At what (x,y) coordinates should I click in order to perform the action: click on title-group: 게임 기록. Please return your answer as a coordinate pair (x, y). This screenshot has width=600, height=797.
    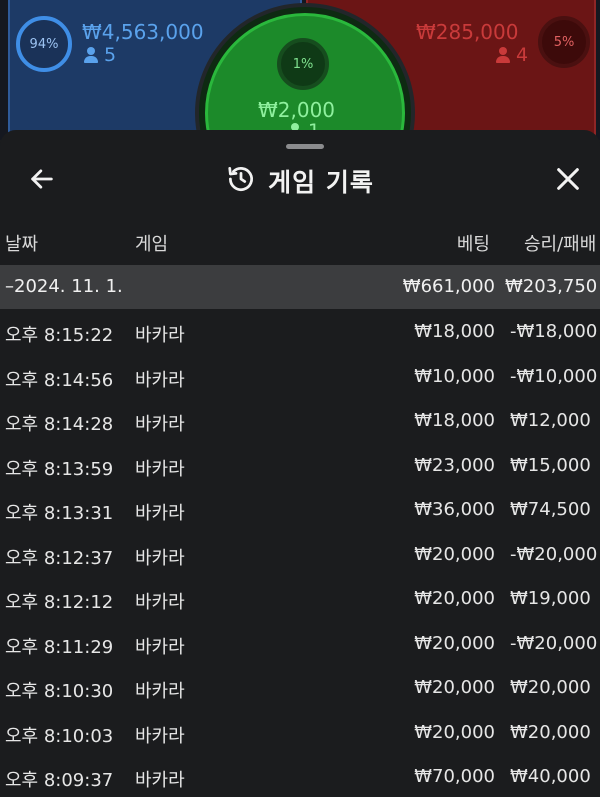
    Looking at the image, I should click on (300, 181).